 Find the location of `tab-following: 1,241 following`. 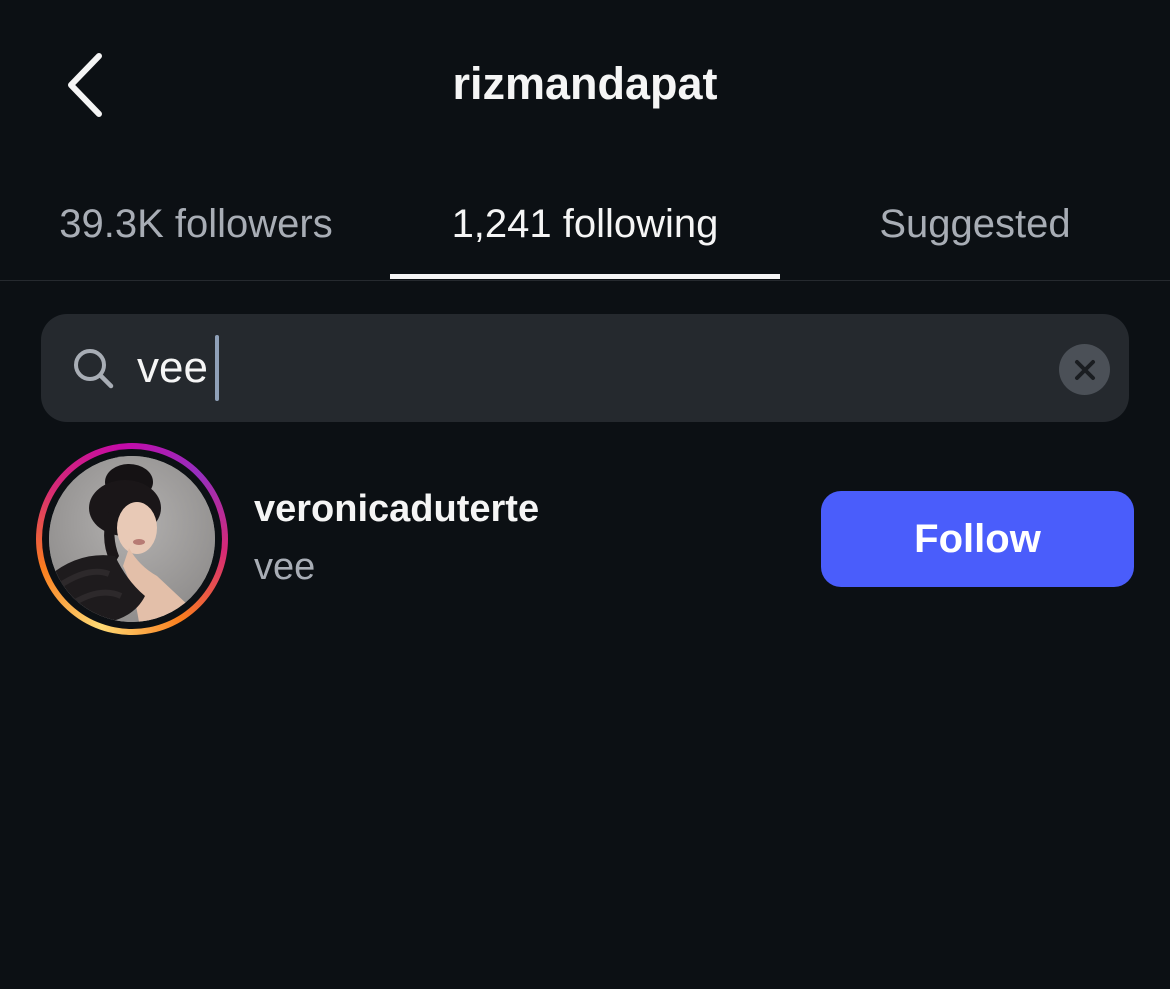

tab-following: 1,241 following is located at coordinates (585, 224).